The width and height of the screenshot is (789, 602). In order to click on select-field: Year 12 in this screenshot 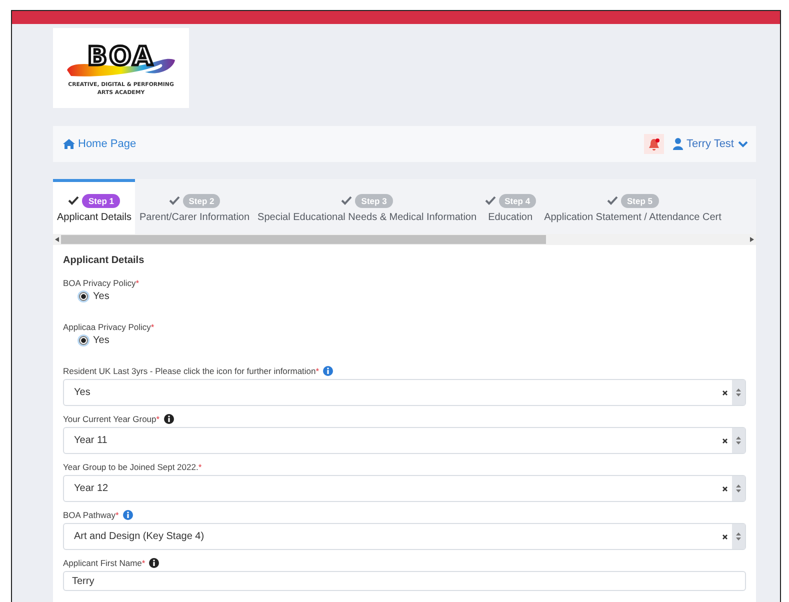, I will do `click(404, 488)`.